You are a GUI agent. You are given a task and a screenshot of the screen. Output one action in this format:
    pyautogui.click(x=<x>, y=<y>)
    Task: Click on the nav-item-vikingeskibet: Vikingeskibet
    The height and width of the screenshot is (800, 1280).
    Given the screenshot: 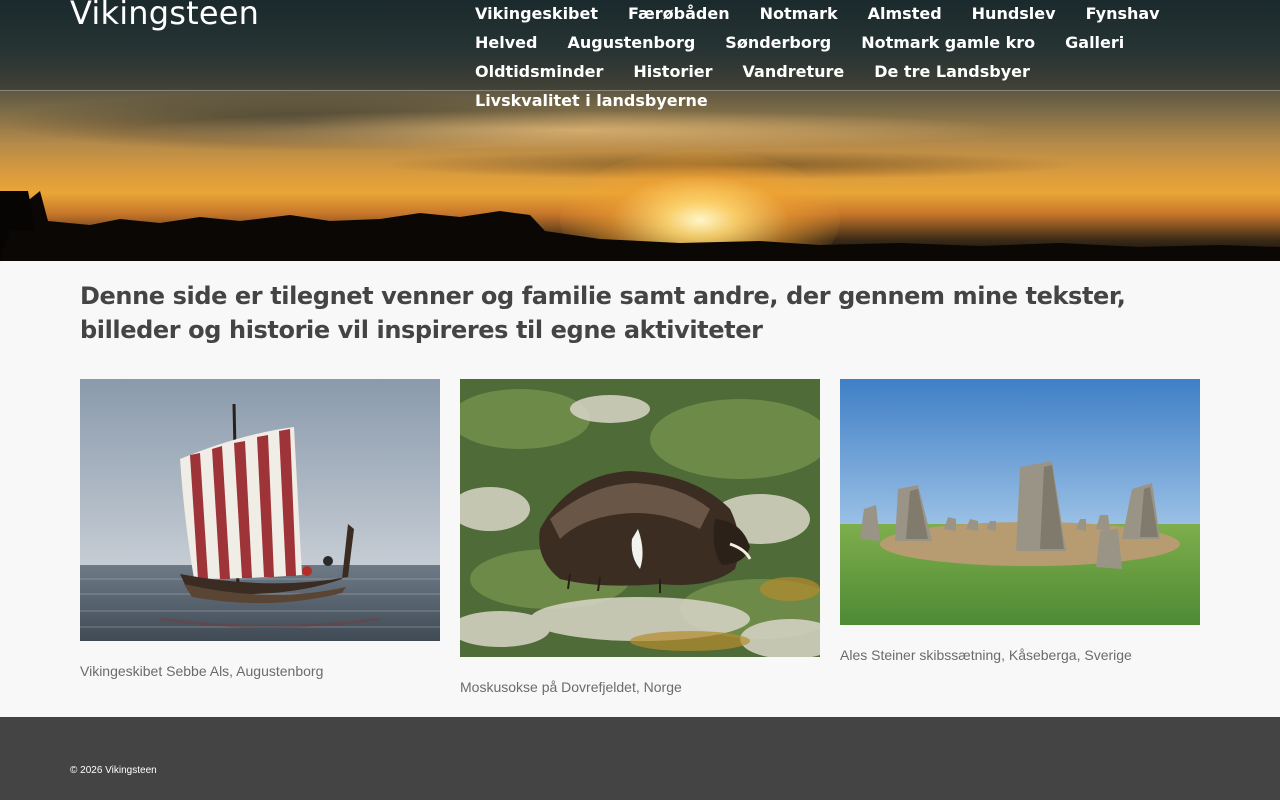 What is the action you would take?
    pyautogui.click(x=536, y=14)
    